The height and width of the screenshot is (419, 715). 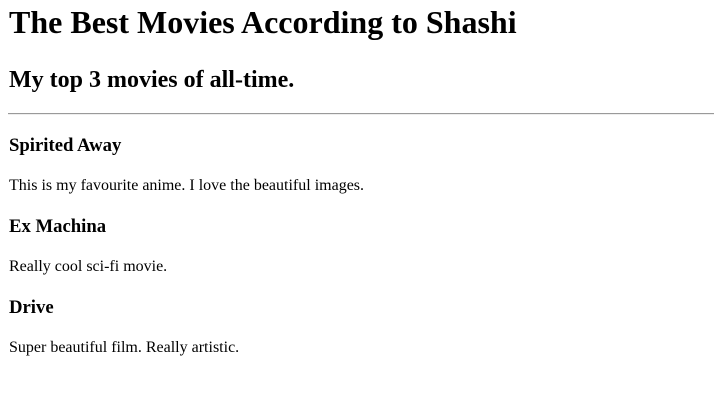 I want to click on movie-title-ex-machina: Ex Machina, so click(x=58, y=226).